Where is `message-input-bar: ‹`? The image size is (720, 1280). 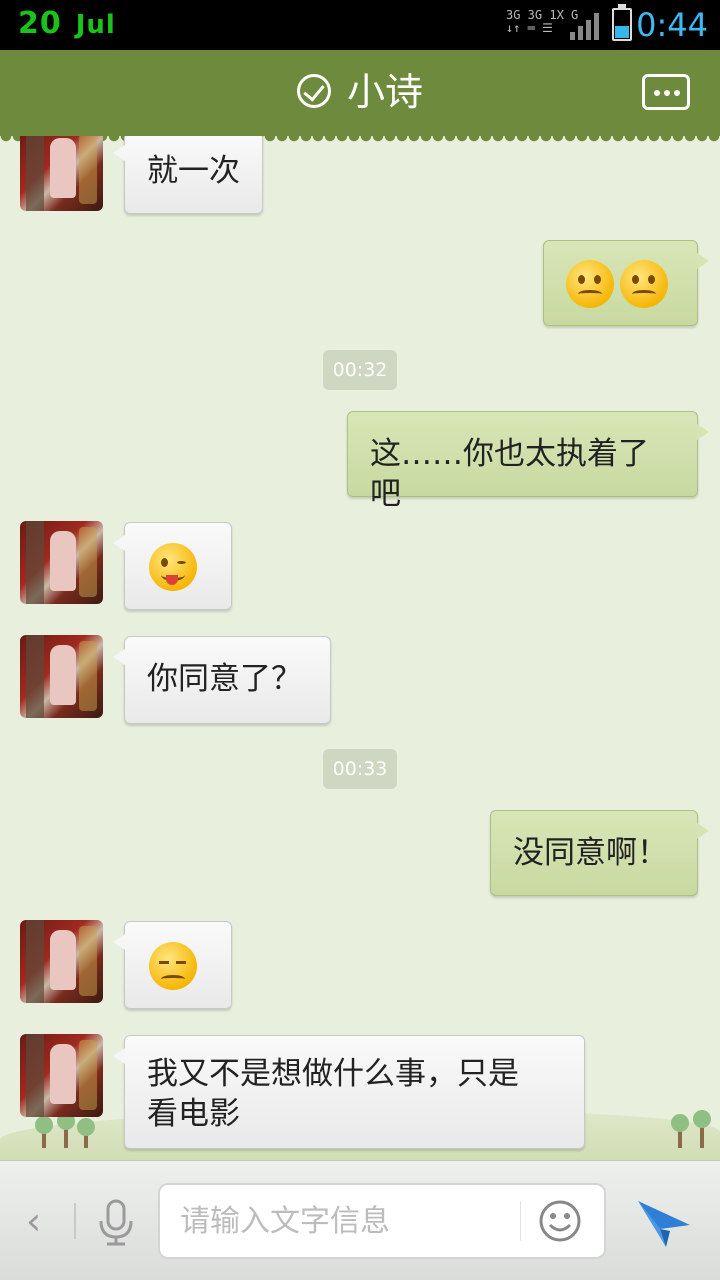
message-input-bar: ‹ is located at coordinates (360, 1220).